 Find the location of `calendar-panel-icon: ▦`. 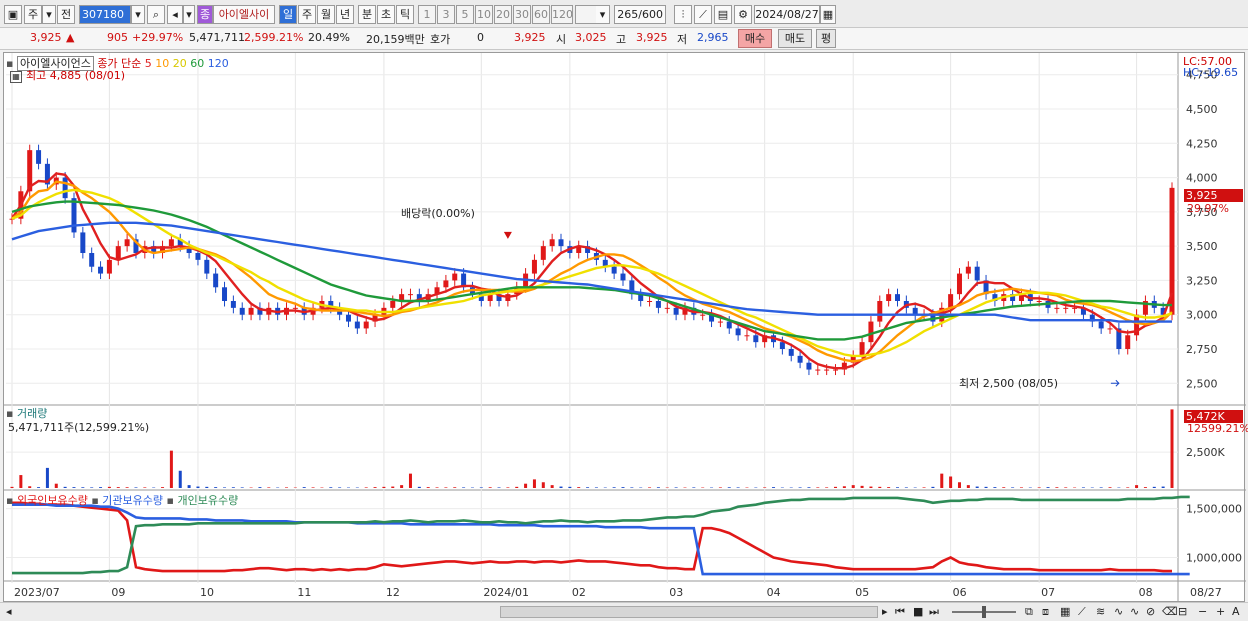

calendar-panel-icon: ▦ is located at coordinates (16, 77).